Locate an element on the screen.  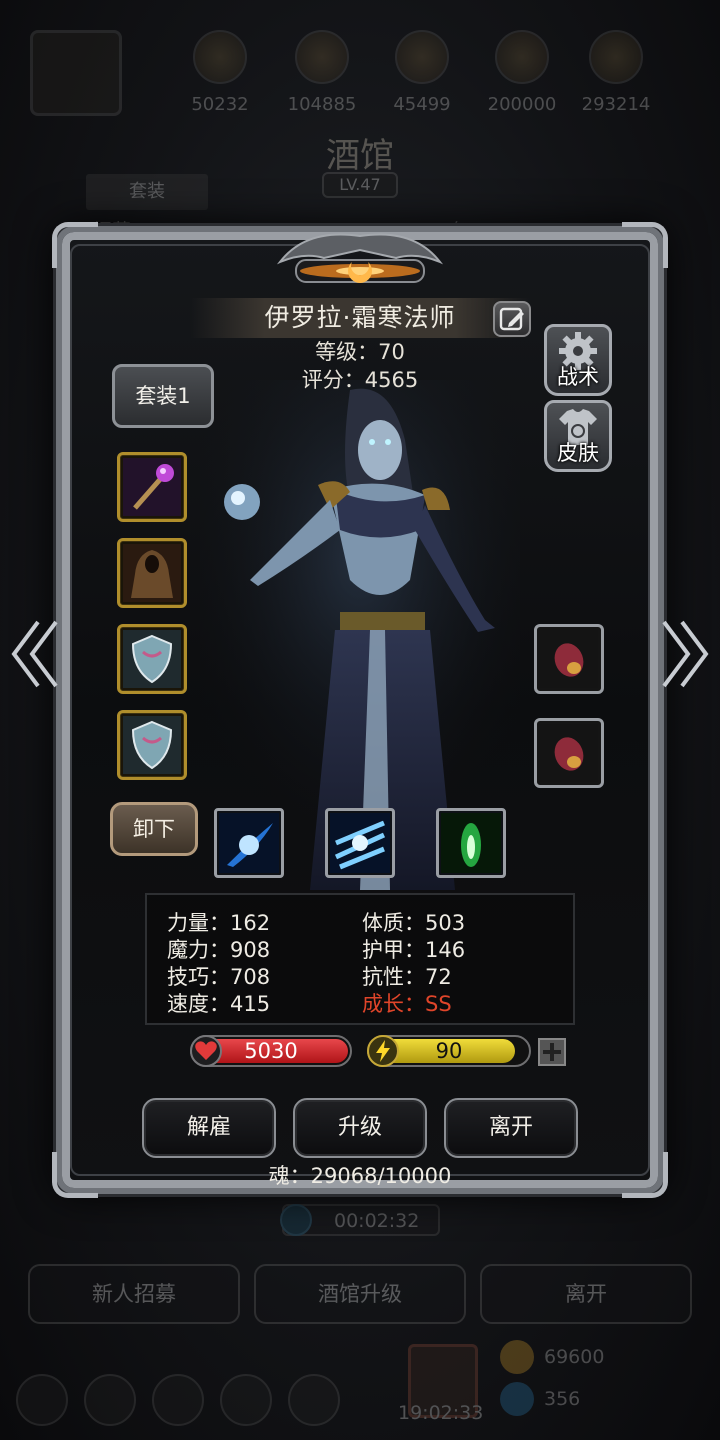
skin-button: 皮肤 is located at coordinates (578, 436).